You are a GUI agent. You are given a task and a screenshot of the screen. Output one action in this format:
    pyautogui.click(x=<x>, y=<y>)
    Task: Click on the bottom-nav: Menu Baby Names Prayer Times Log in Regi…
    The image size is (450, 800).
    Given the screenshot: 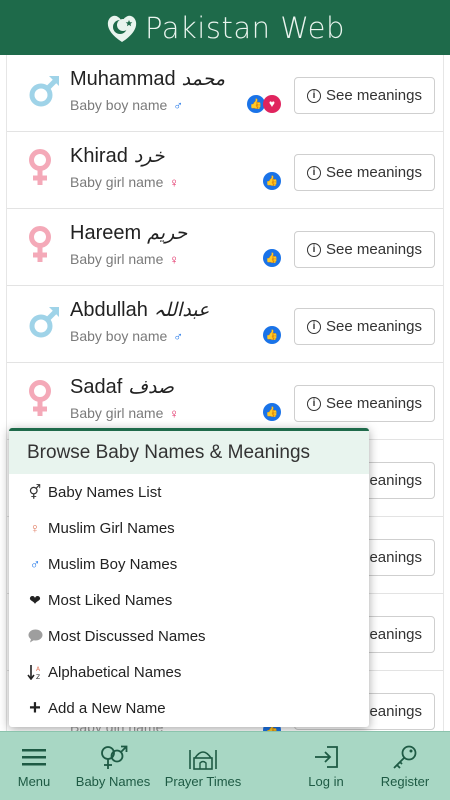 What is the action you would take?
    pyautogui.click(x=225, y=765)
    